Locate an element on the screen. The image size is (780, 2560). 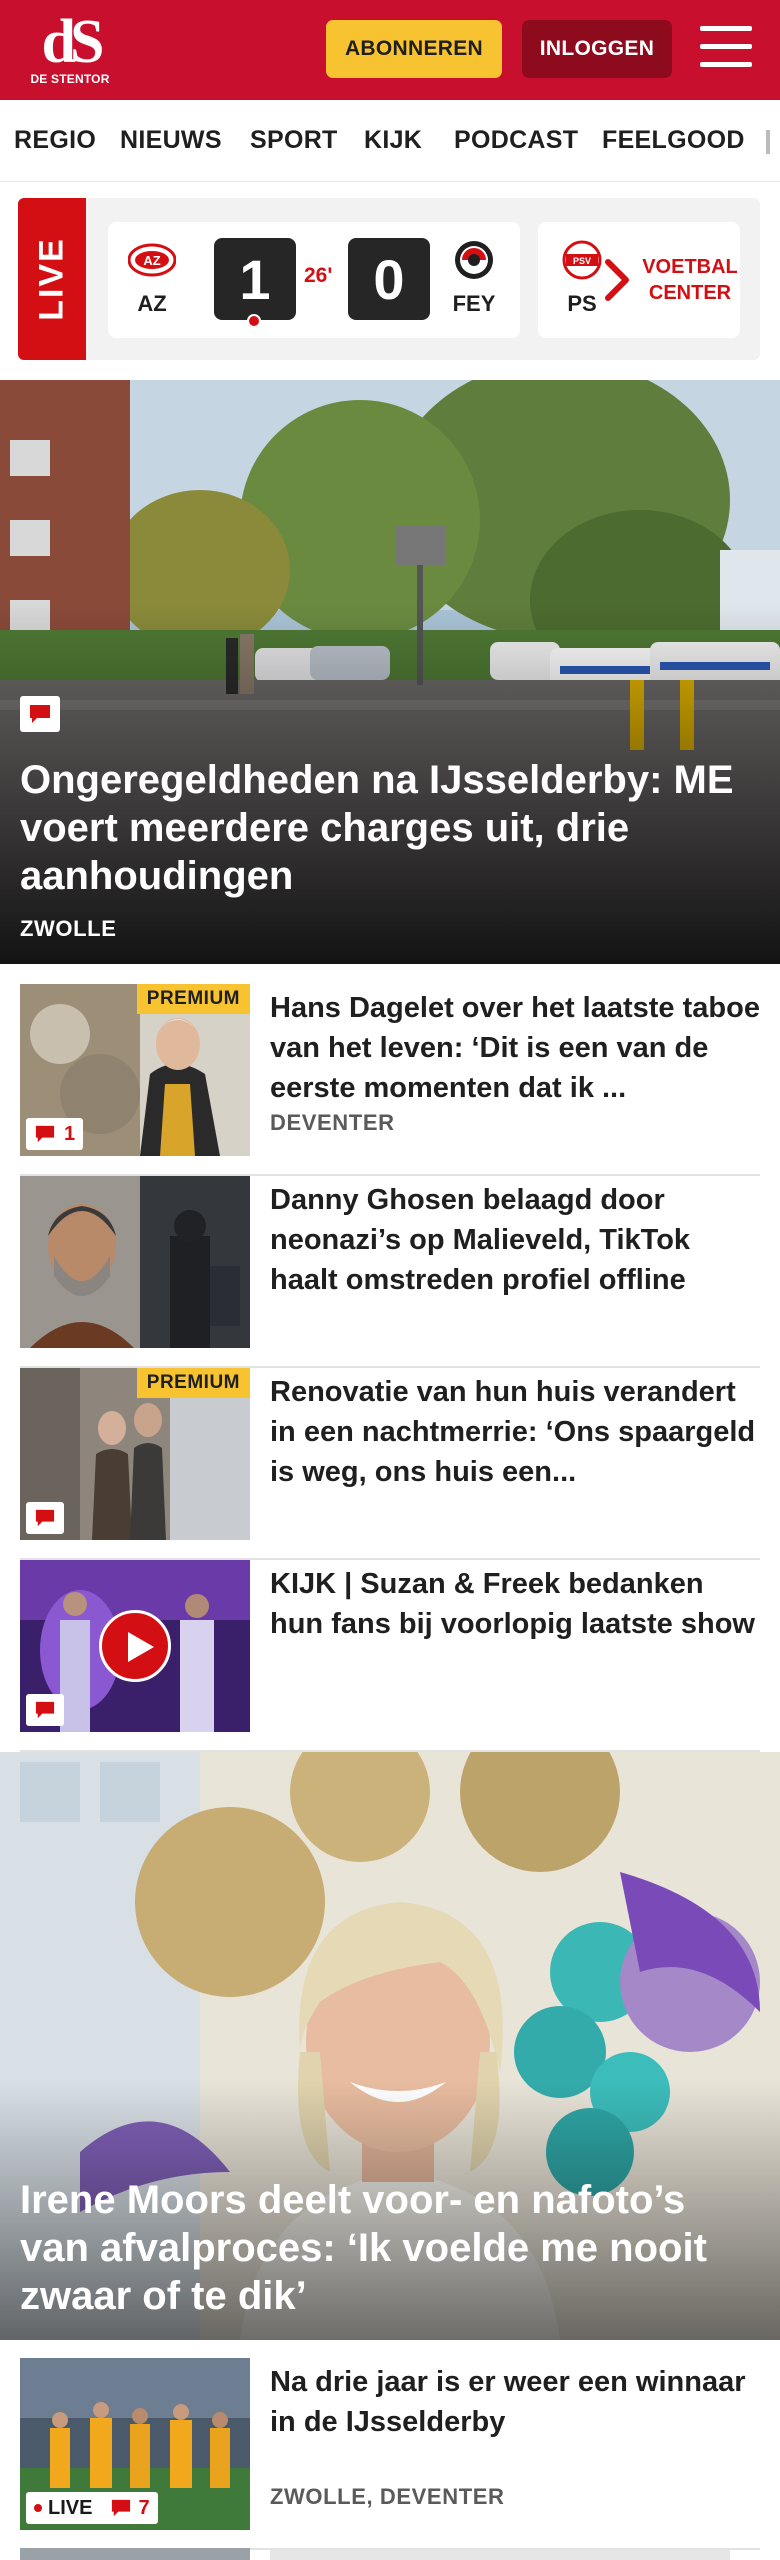
top-header: dS DE STENTOR ABONNEREN INLOGGEN is located at coordinates (390, 50).